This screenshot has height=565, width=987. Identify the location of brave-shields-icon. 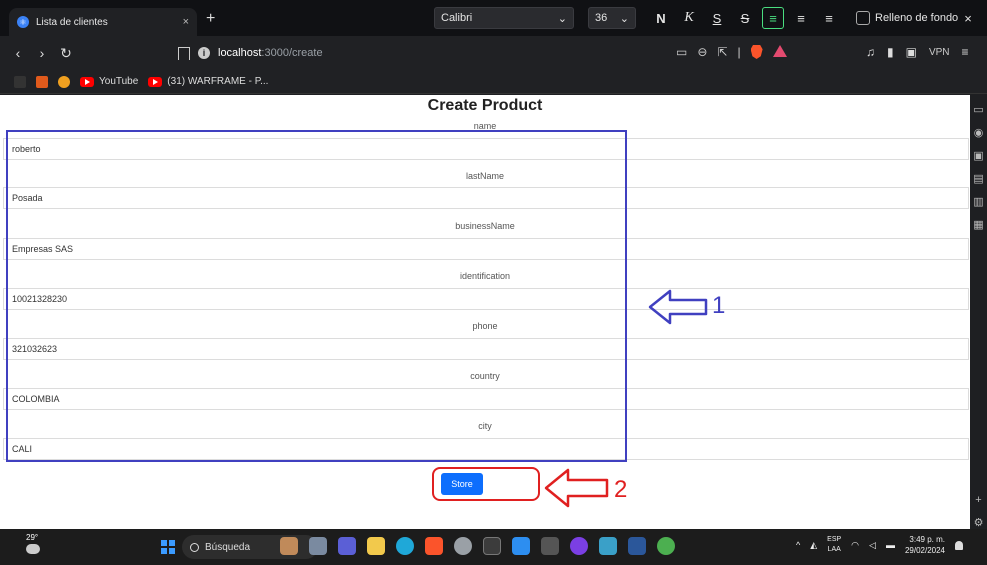
(756, 52).